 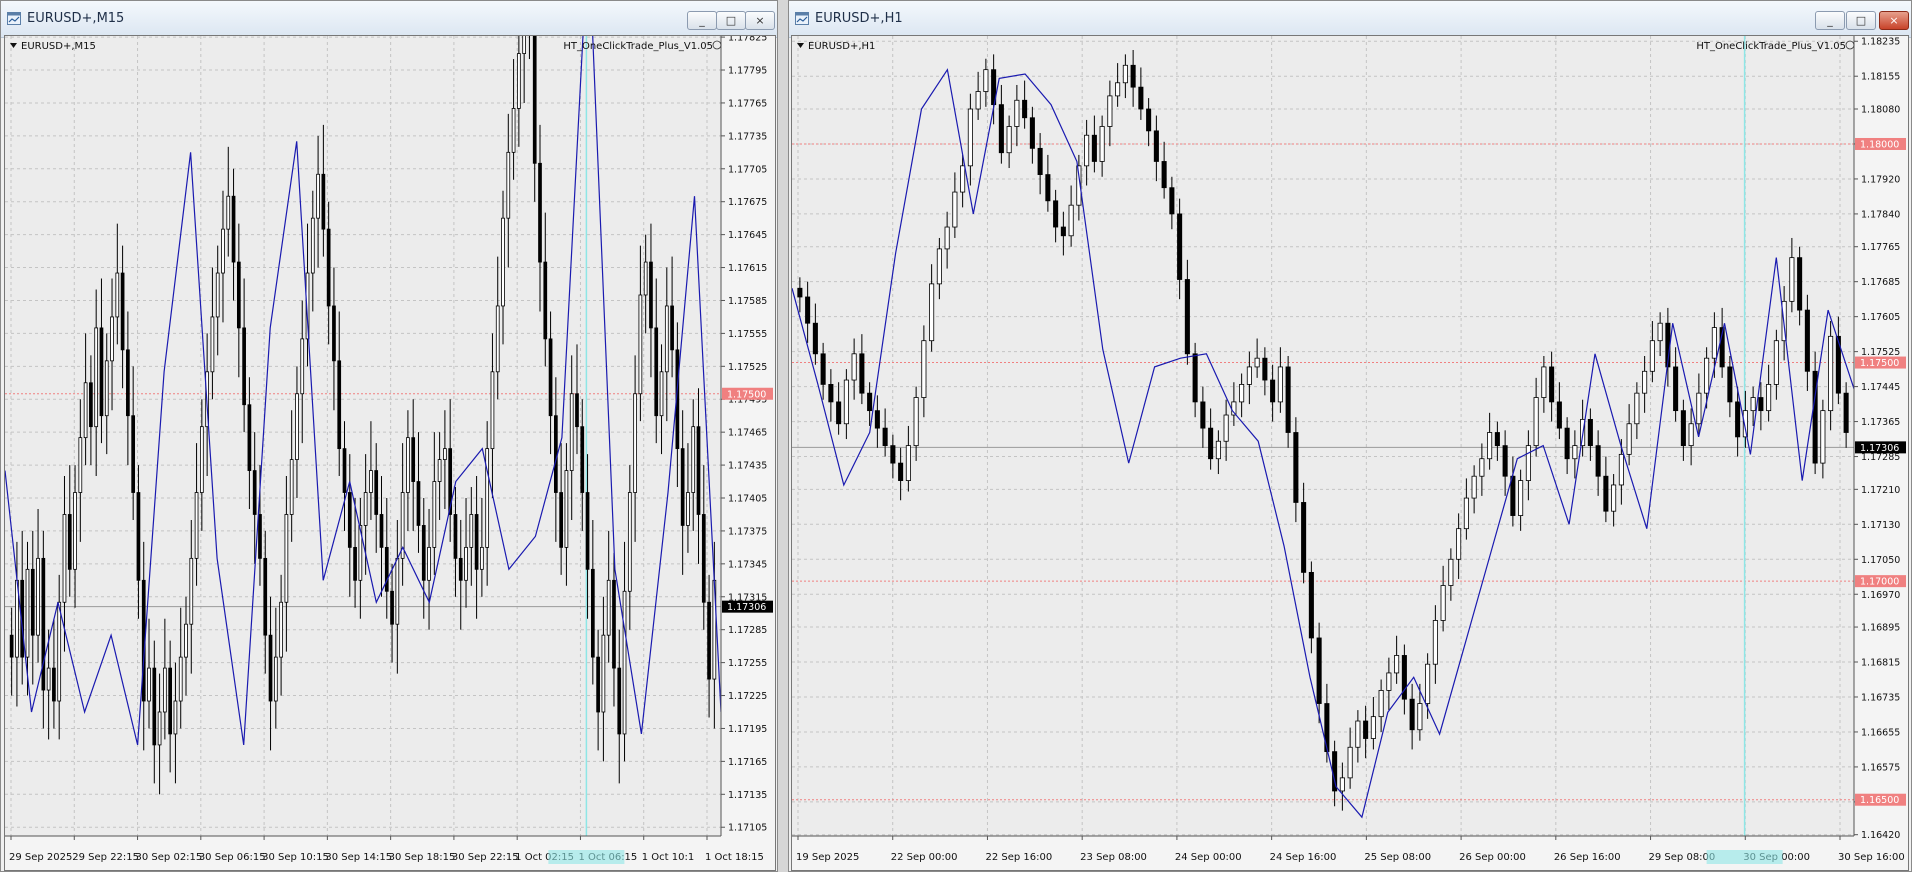 I want to click on time-tick-label: 25 Sep 08:00, so click(x=1397, y=857).